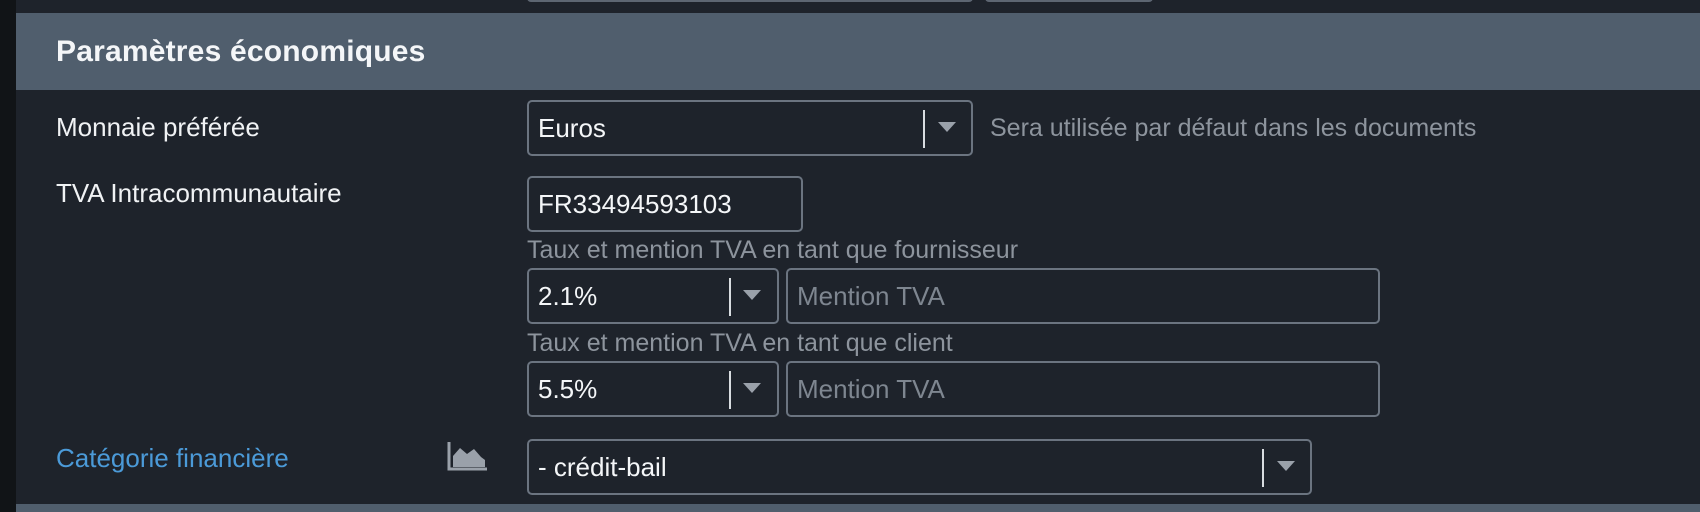  I want to click on previous-row-strip, so click(858, 6).